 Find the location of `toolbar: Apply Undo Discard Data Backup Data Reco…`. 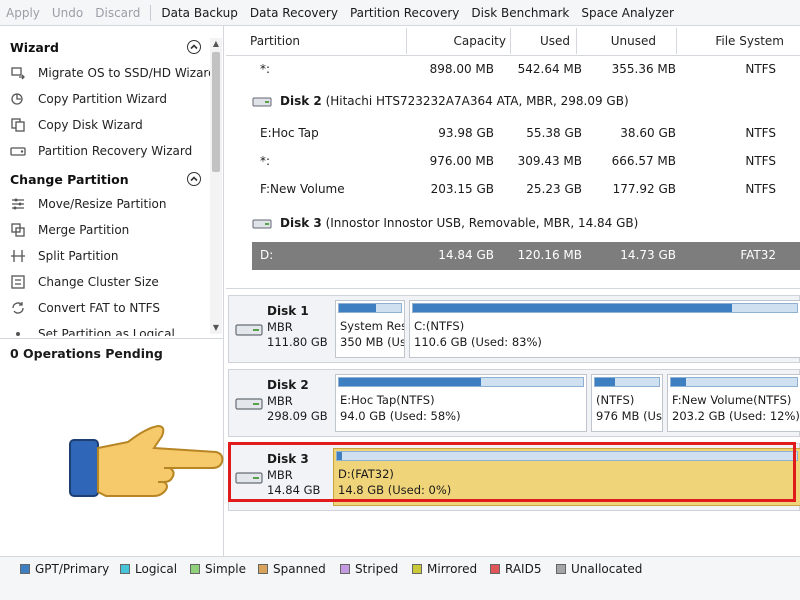

toolbar: Apply Undo Discard Data Backup Data Reco… is located at coordinates (400, 13).